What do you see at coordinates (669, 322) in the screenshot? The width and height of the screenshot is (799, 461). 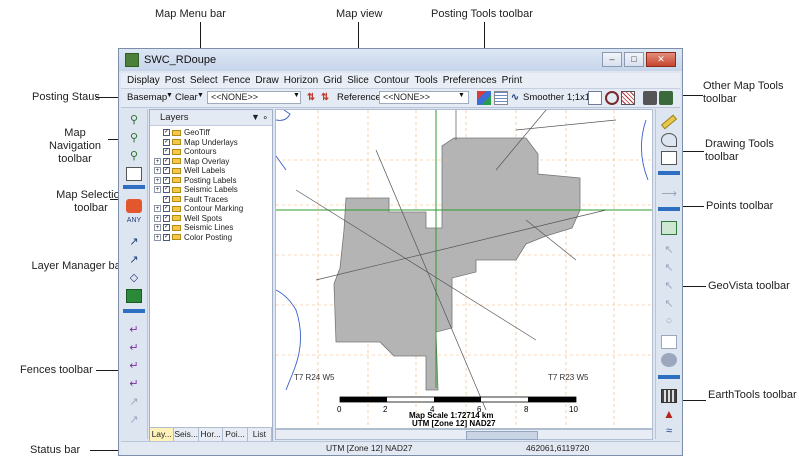 I see `geovista-tool-icon: ○` at bounding box center [669, 322].